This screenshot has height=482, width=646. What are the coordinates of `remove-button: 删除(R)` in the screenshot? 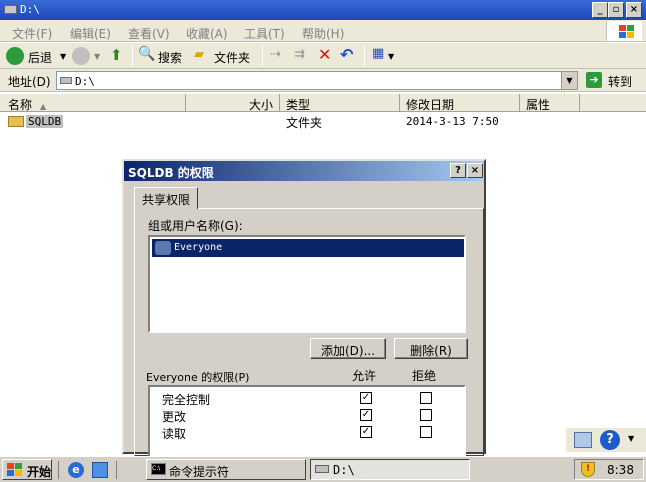 It's located at (431, 348).